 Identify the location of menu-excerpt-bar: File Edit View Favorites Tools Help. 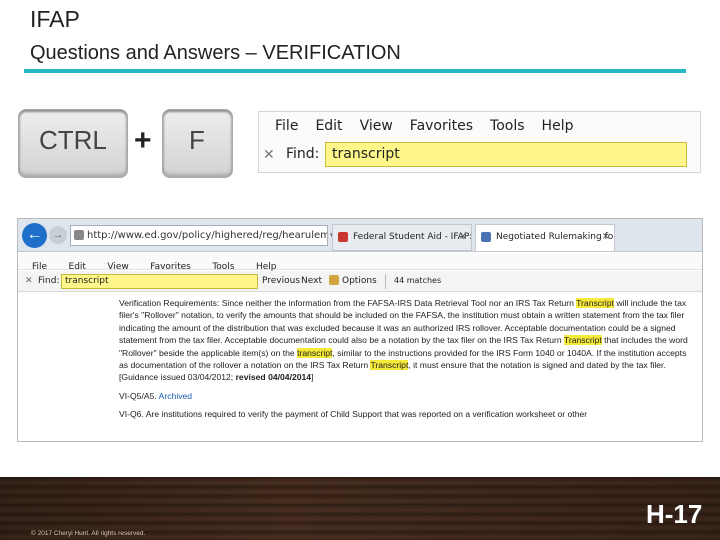
(432, 126).